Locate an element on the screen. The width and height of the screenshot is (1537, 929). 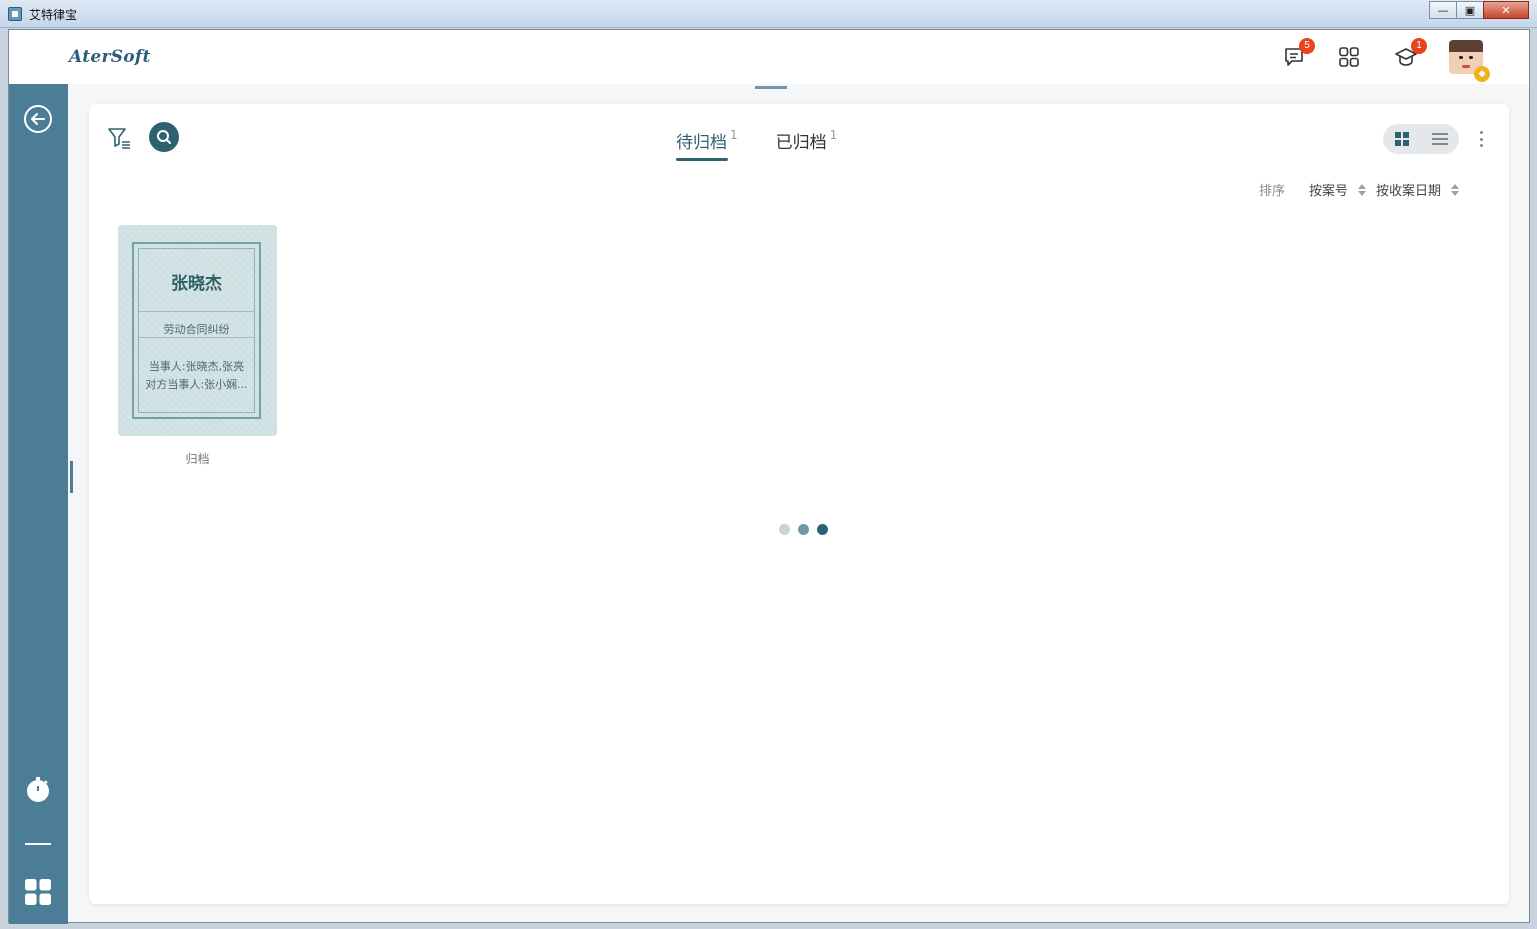
minimize-button: — is located at coordinates (1443, 10).